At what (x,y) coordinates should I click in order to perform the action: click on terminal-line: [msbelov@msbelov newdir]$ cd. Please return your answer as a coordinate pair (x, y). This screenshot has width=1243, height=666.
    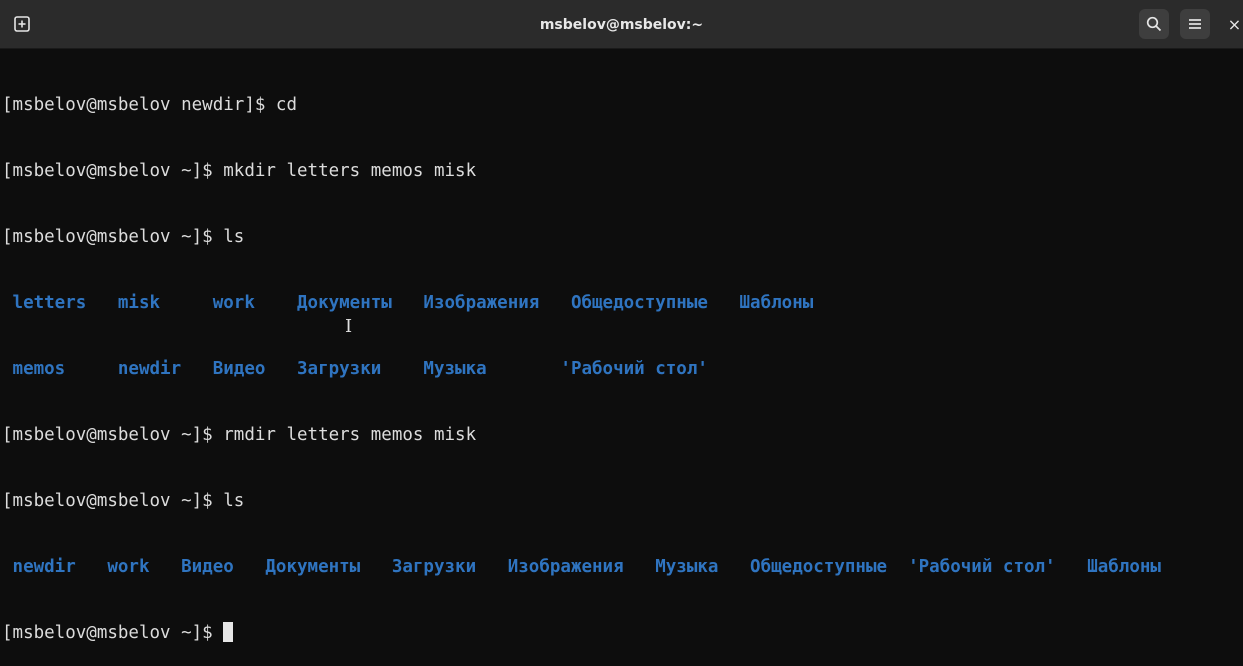
    Looking at the image, I should click on (150, 105).